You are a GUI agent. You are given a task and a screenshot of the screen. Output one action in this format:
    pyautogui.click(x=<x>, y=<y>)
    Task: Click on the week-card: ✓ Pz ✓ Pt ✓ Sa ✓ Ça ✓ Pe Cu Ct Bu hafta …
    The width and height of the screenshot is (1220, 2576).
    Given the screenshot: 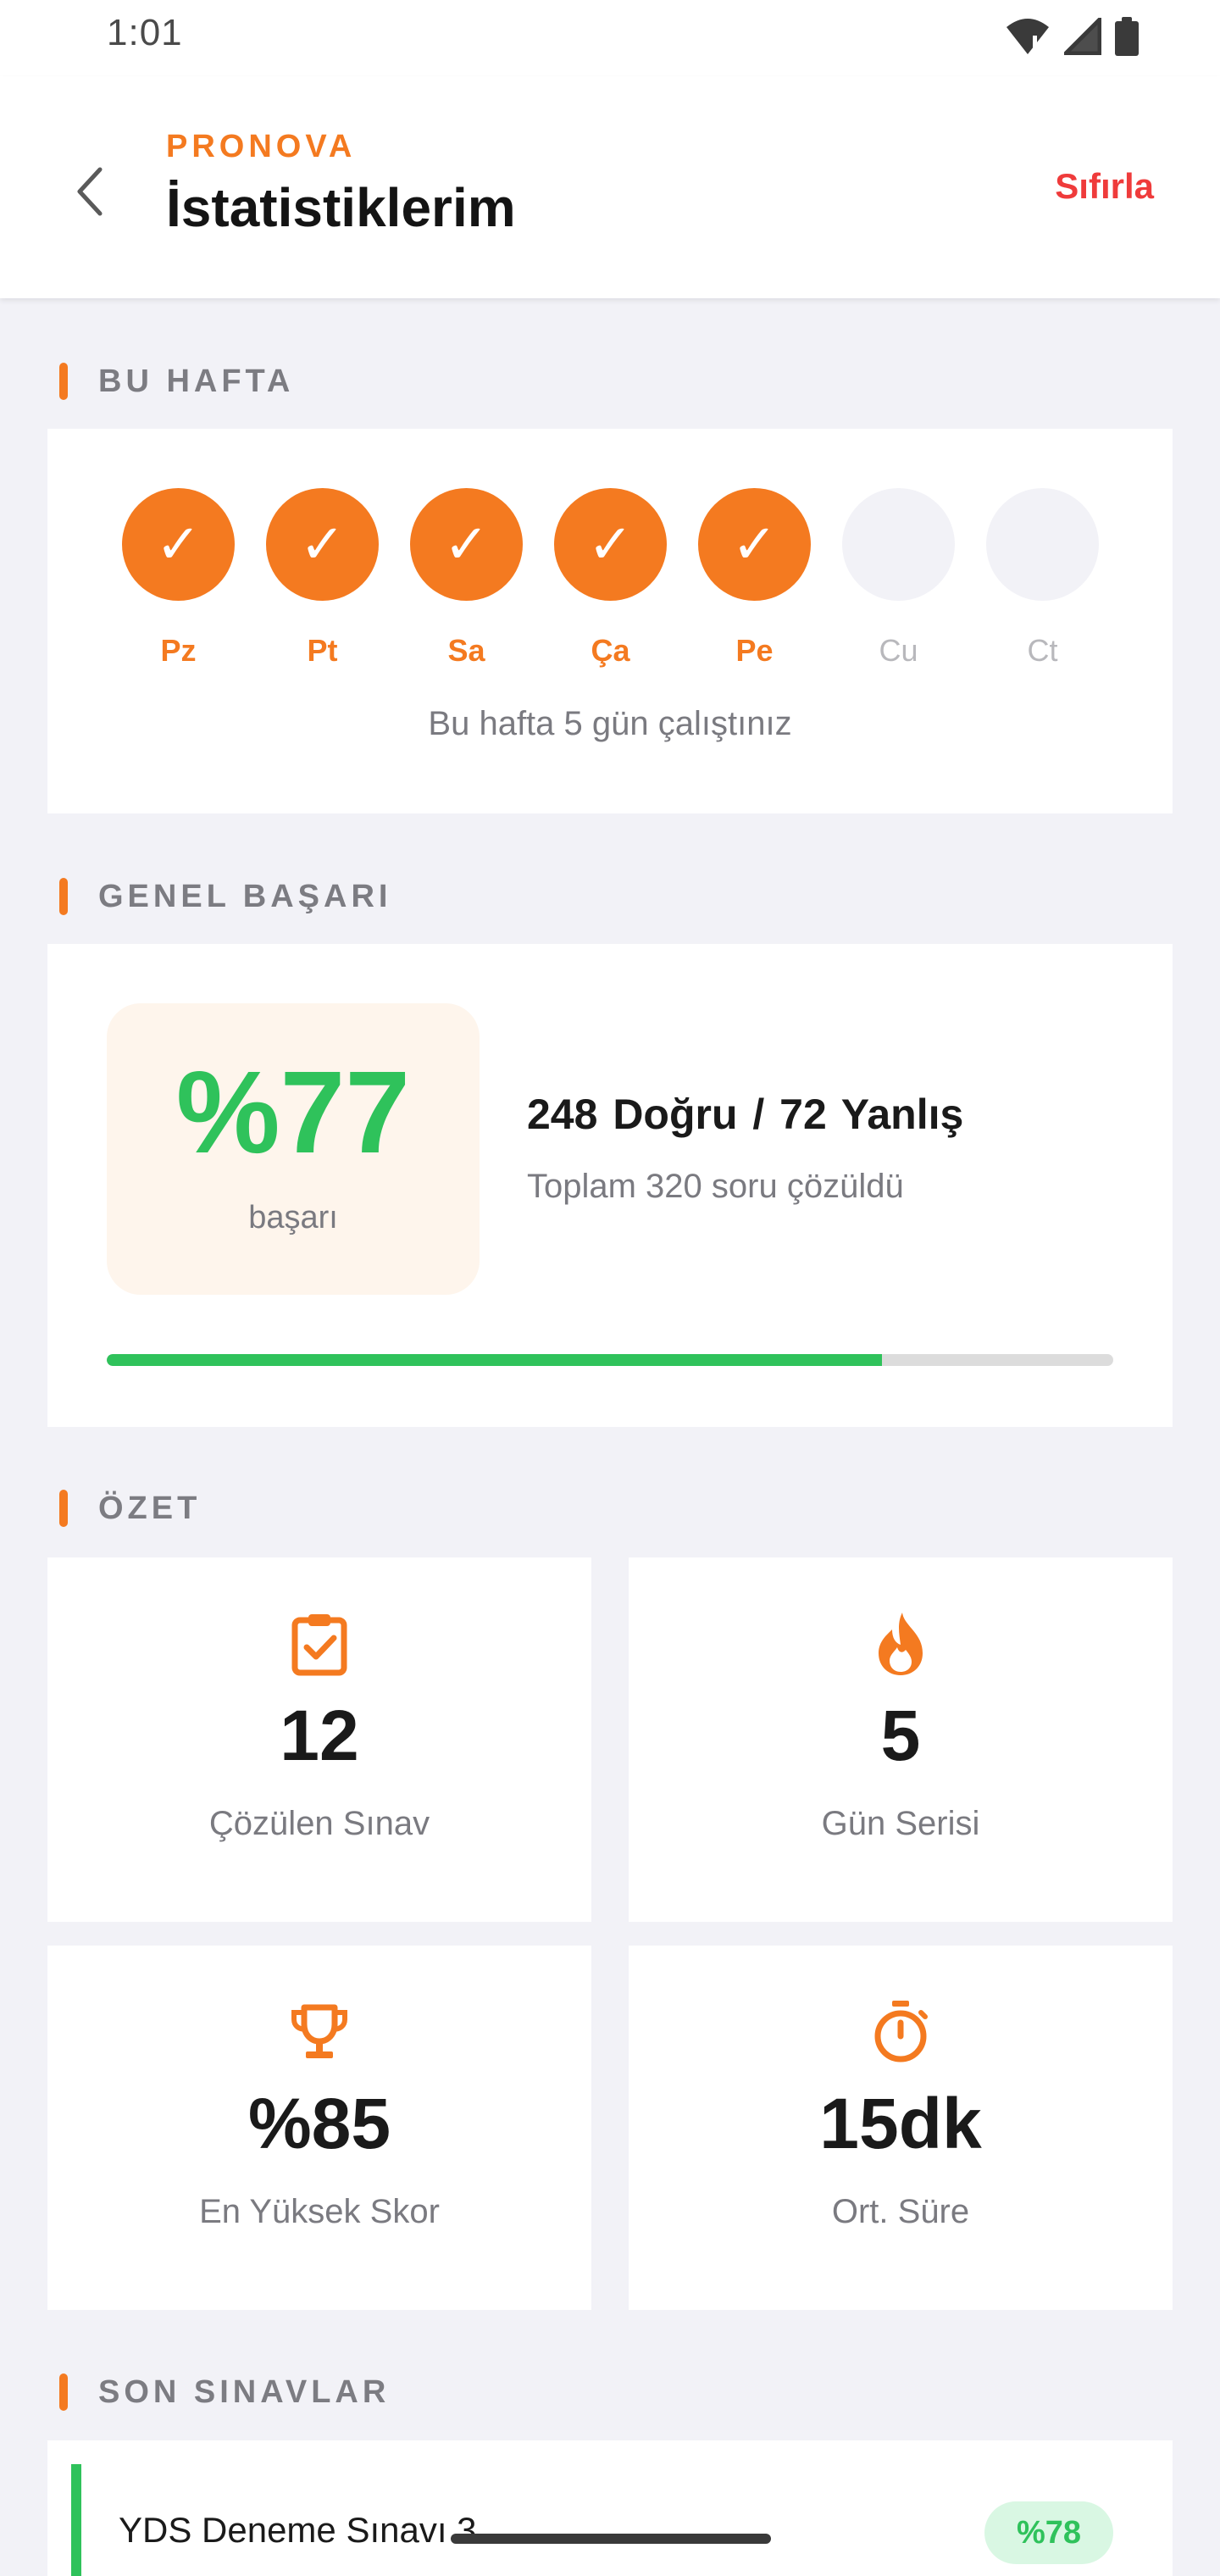 What is the action you would take?
    pyautogui.click(x=610, y=621)
    